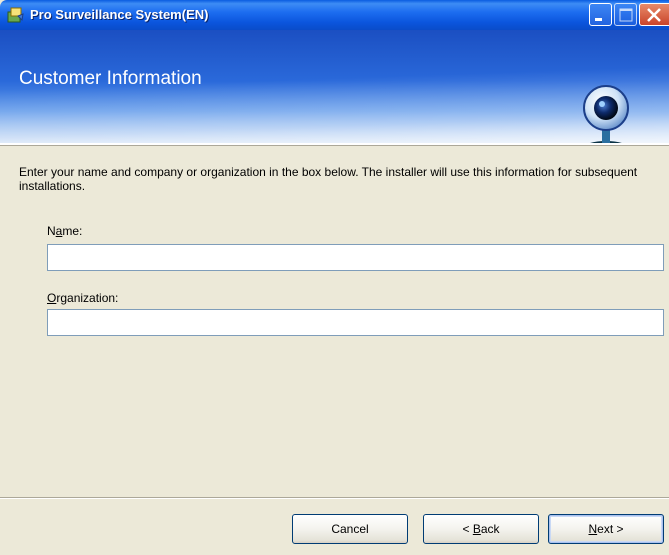 Image resolution: width=669 pixels, height=555 pixels. I want to click on cancel-button: Cancel, so click(350, 529).